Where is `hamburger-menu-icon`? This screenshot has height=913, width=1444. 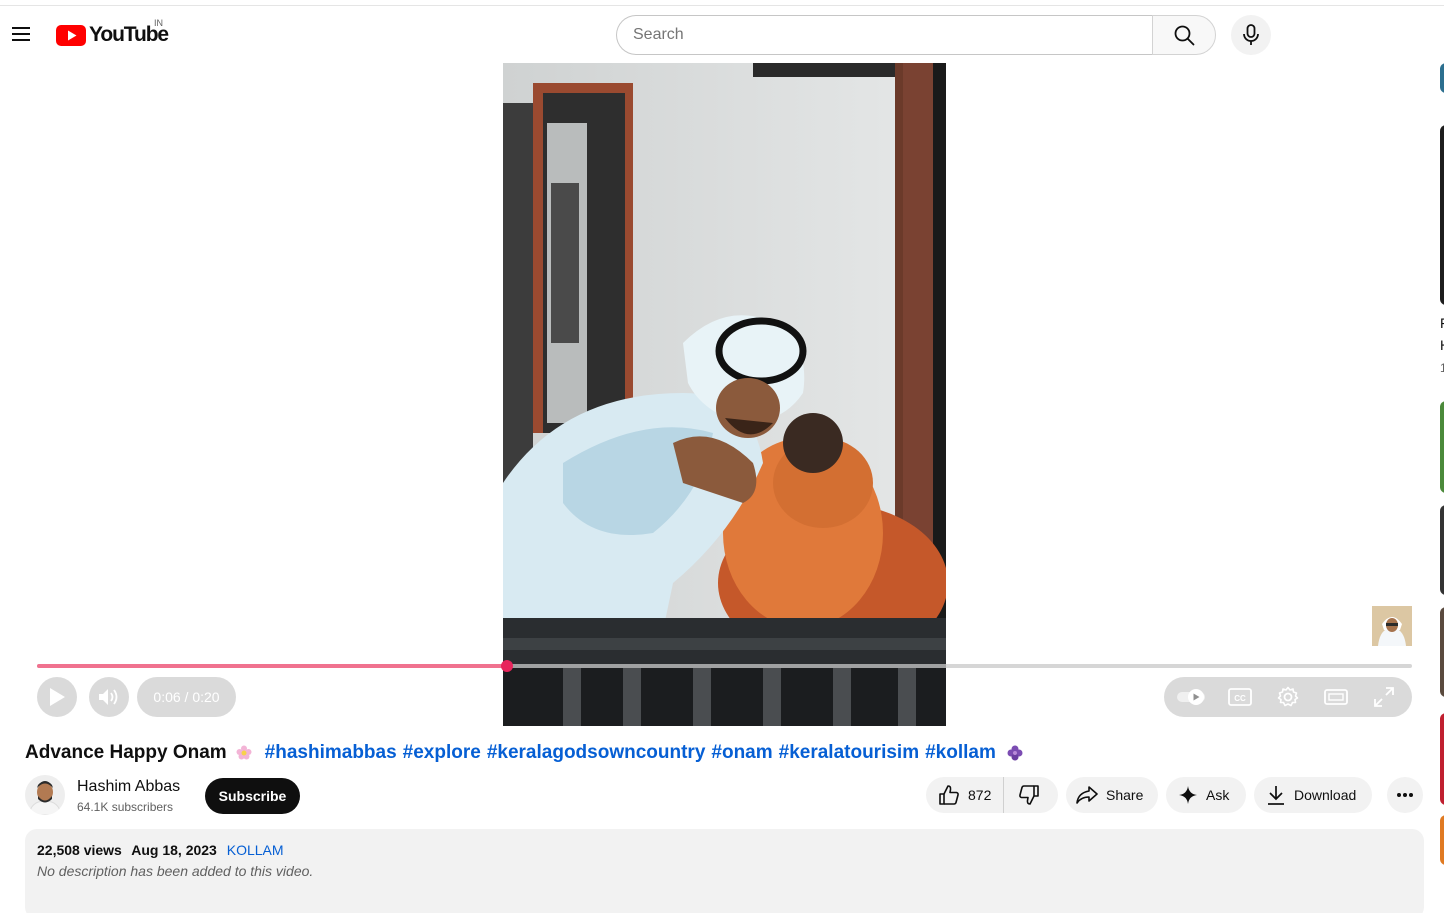 hamburger-menu-icon is located at coordinates (21, 34).